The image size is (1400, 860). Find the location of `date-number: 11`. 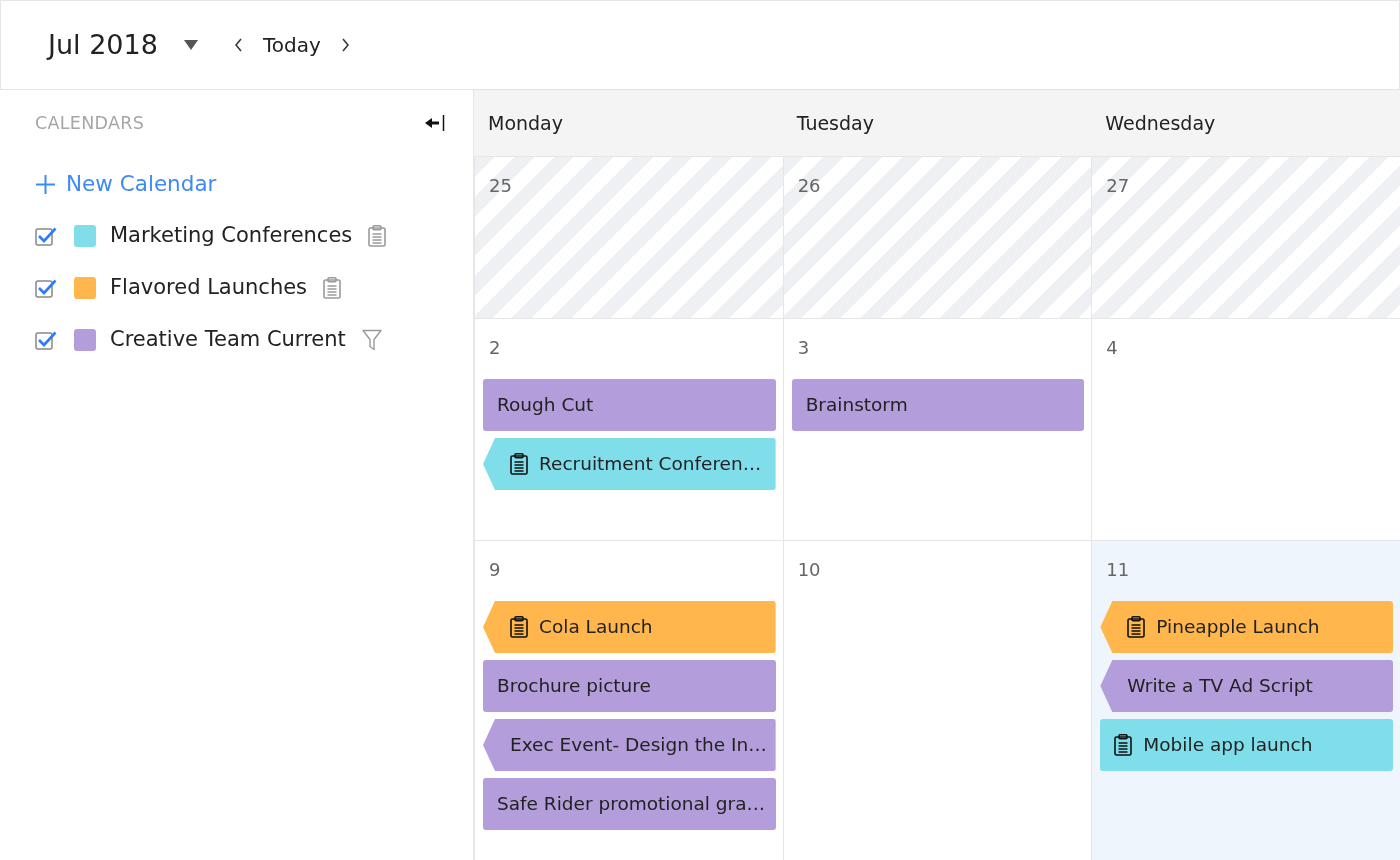

date-number: 11 is located at coordinates (1117, 570).